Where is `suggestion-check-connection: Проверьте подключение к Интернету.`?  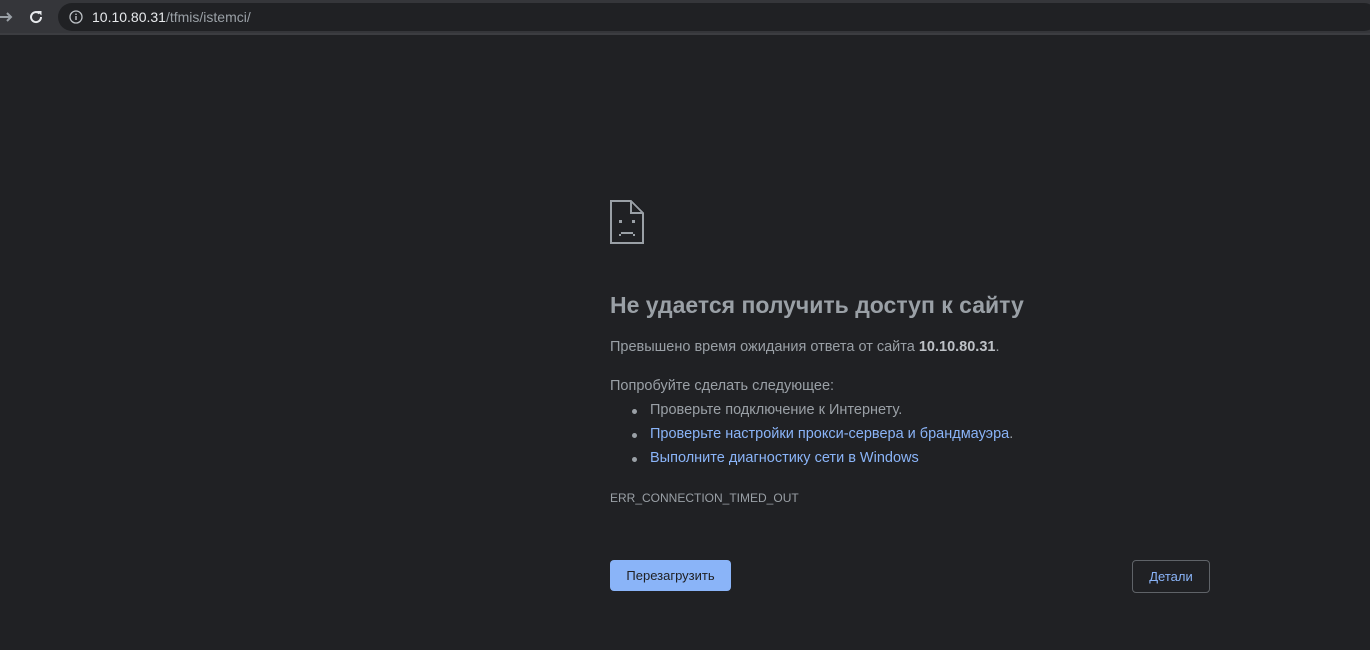 suggestion-check-connection: Проверьте подключение к Интернету. is located at coordinates (822, 414).